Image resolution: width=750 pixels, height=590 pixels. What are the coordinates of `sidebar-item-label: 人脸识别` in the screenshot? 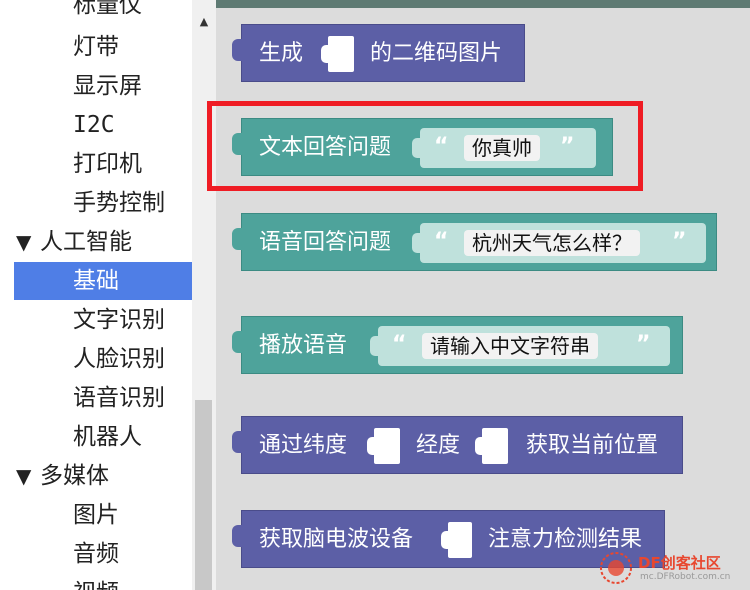 It's located at (119, 359).